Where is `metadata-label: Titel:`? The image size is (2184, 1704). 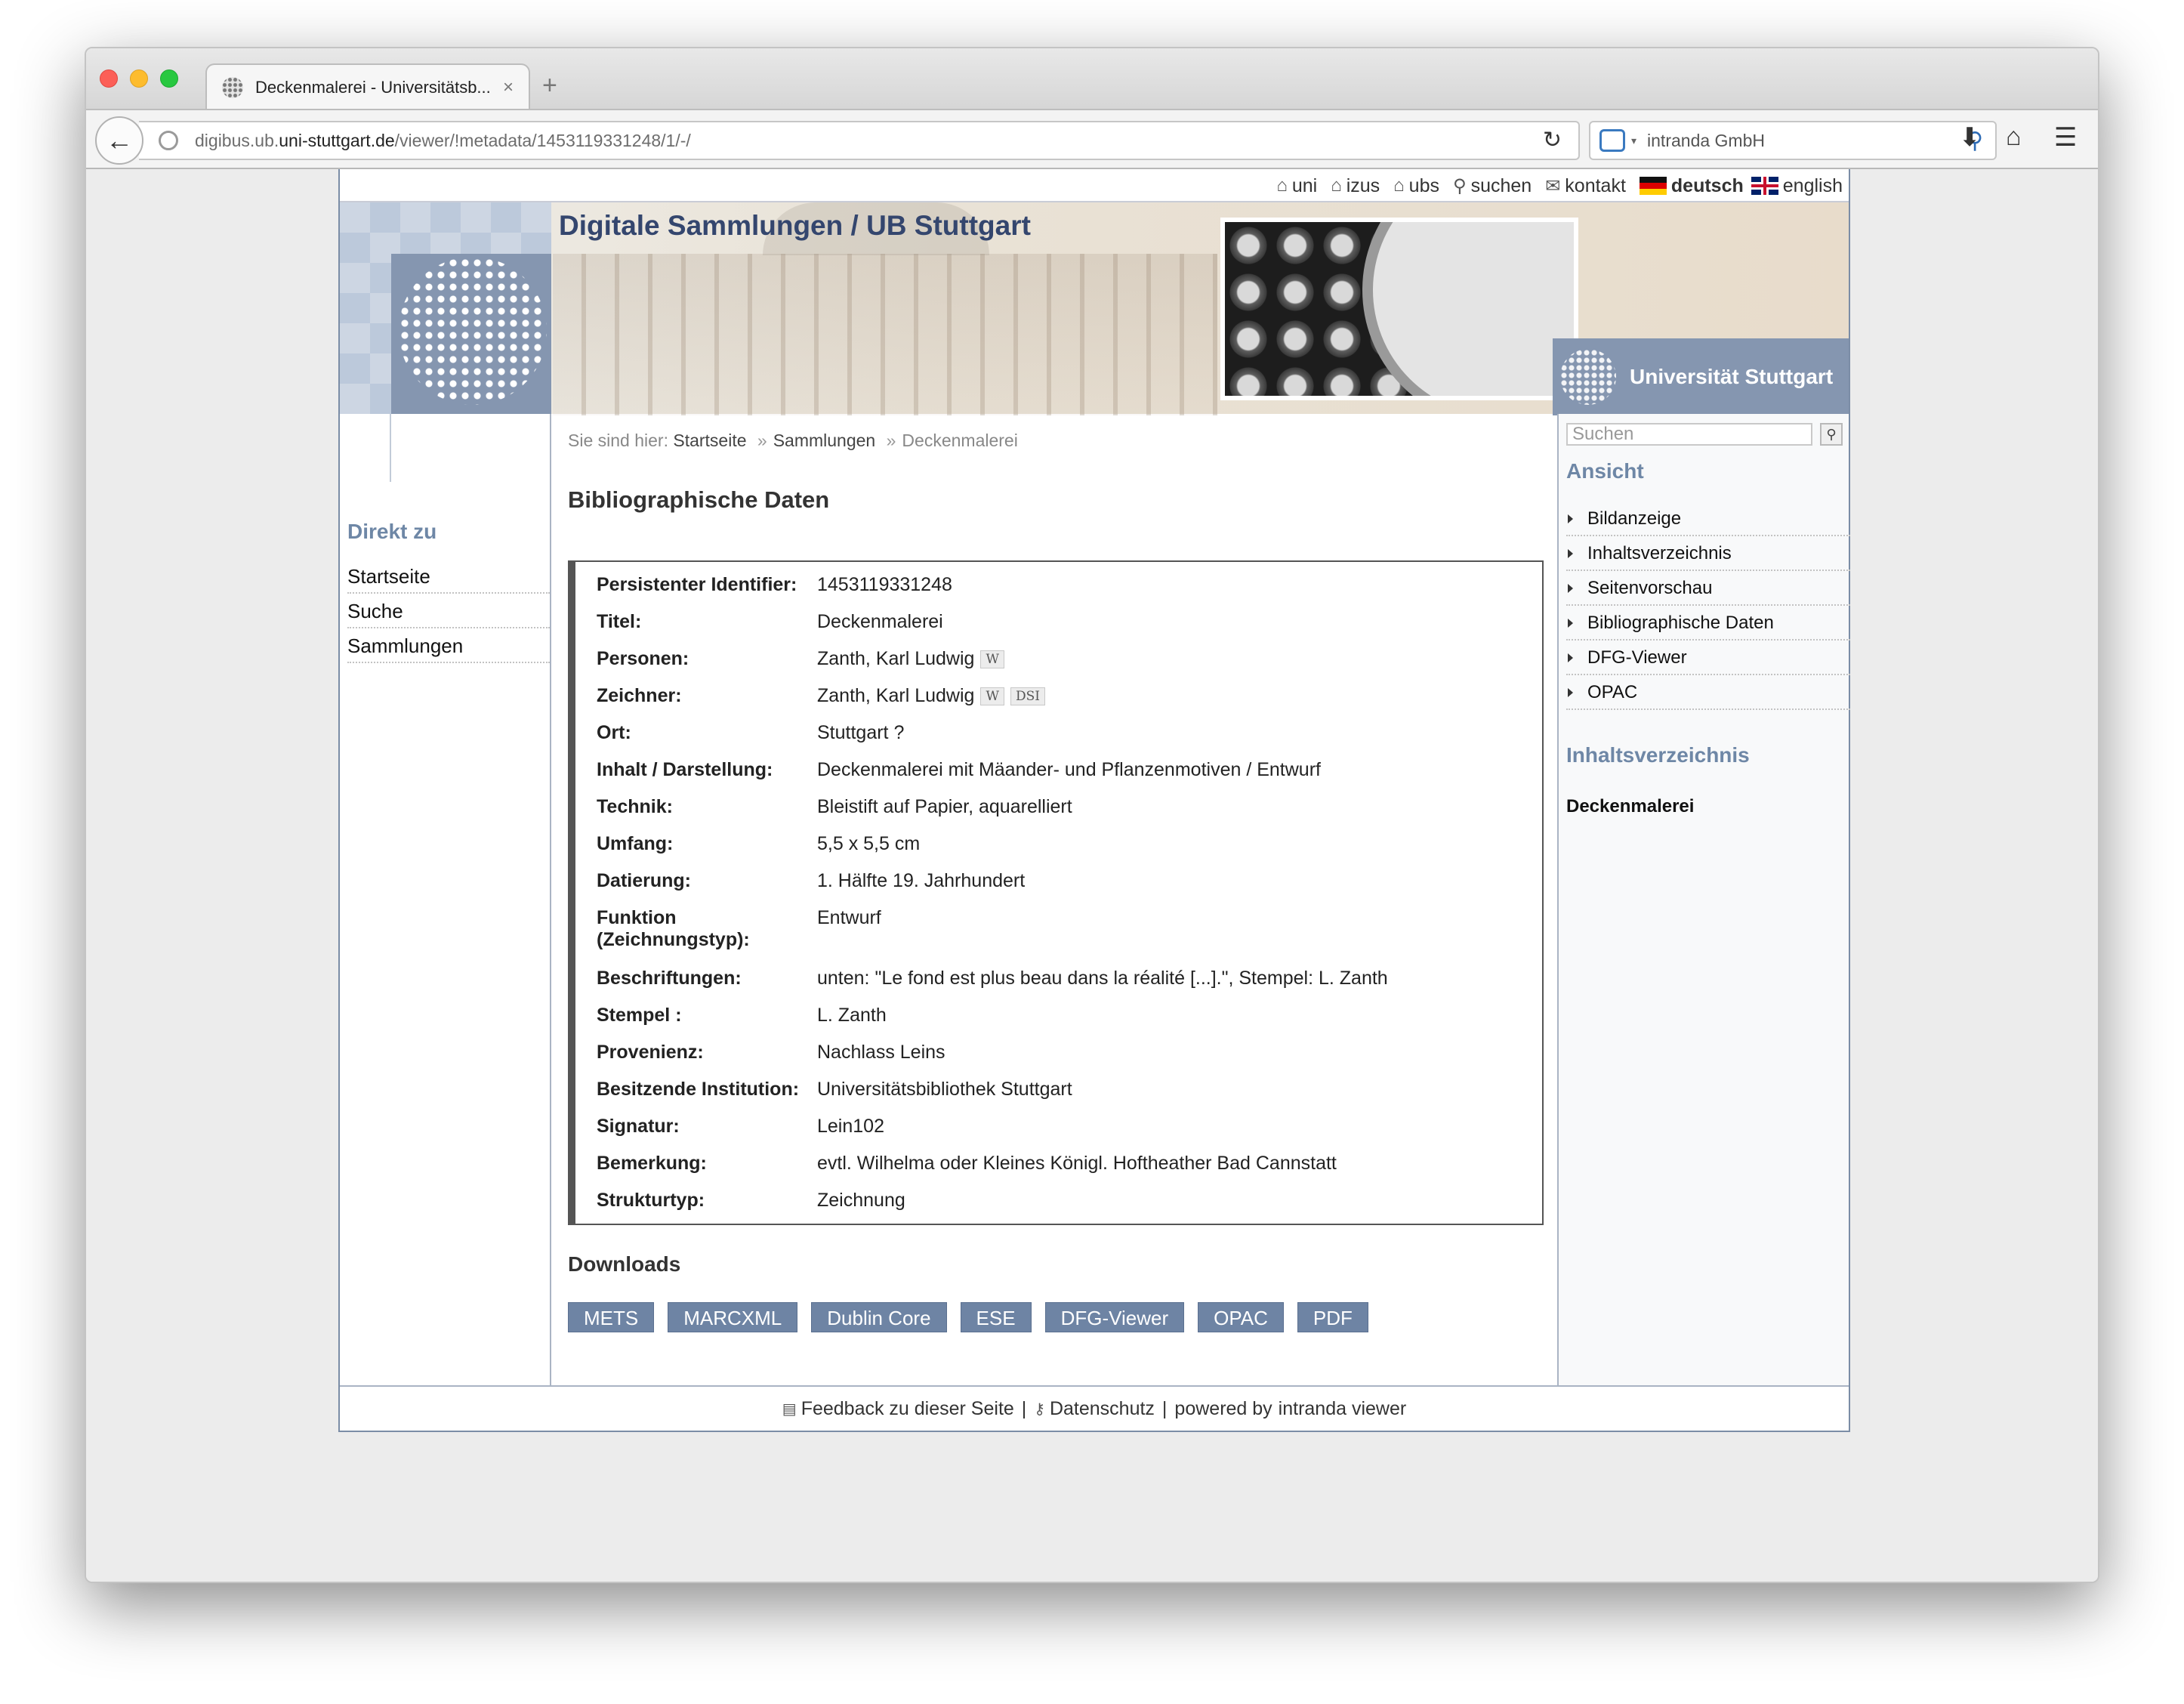 metadata-label: Titel: is located at coordinates (619, 621).